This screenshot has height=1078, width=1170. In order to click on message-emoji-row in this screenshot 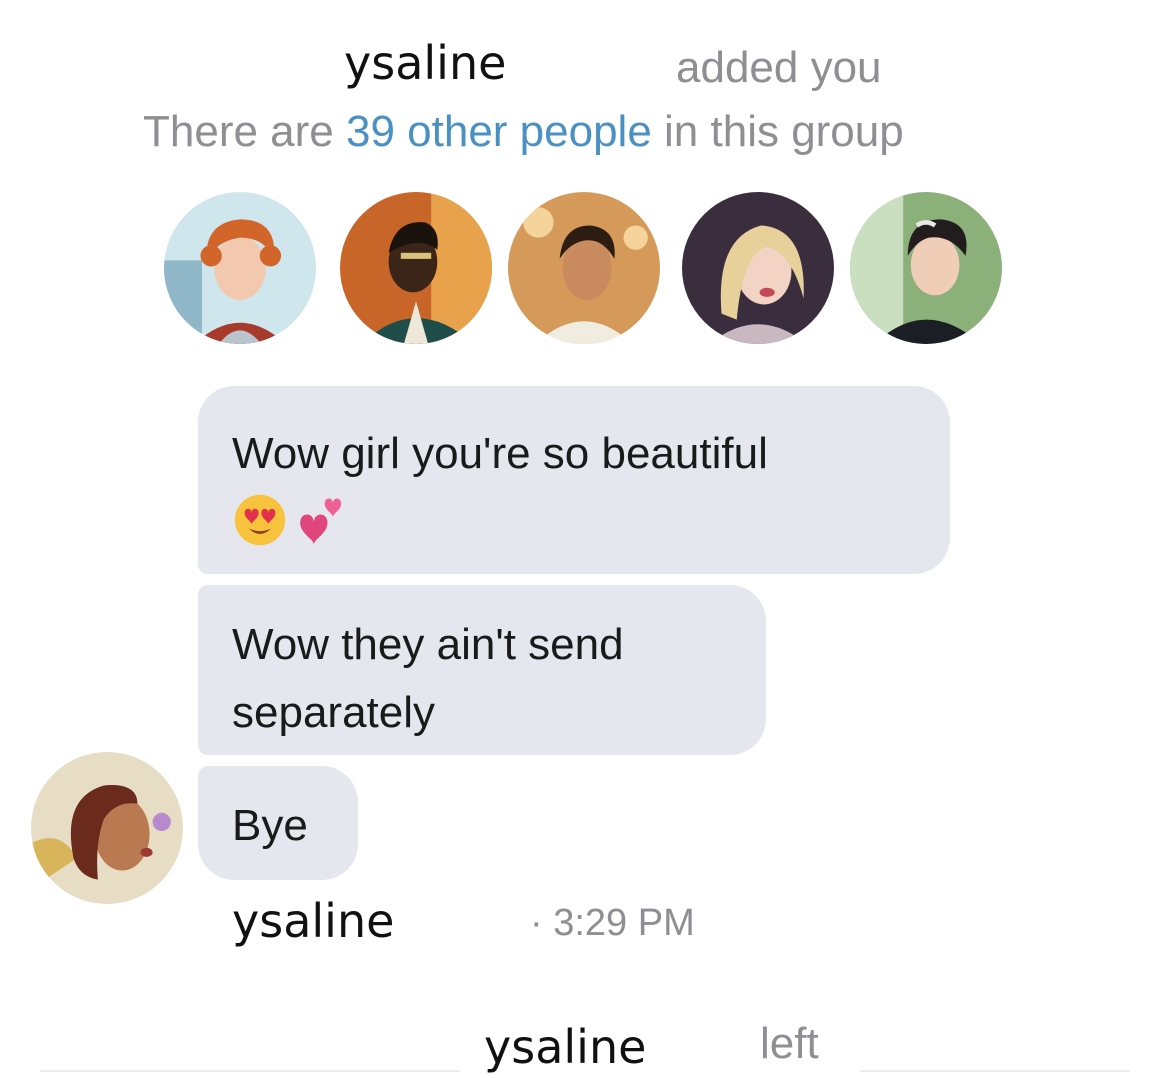, I will do `click(574, 520)`.